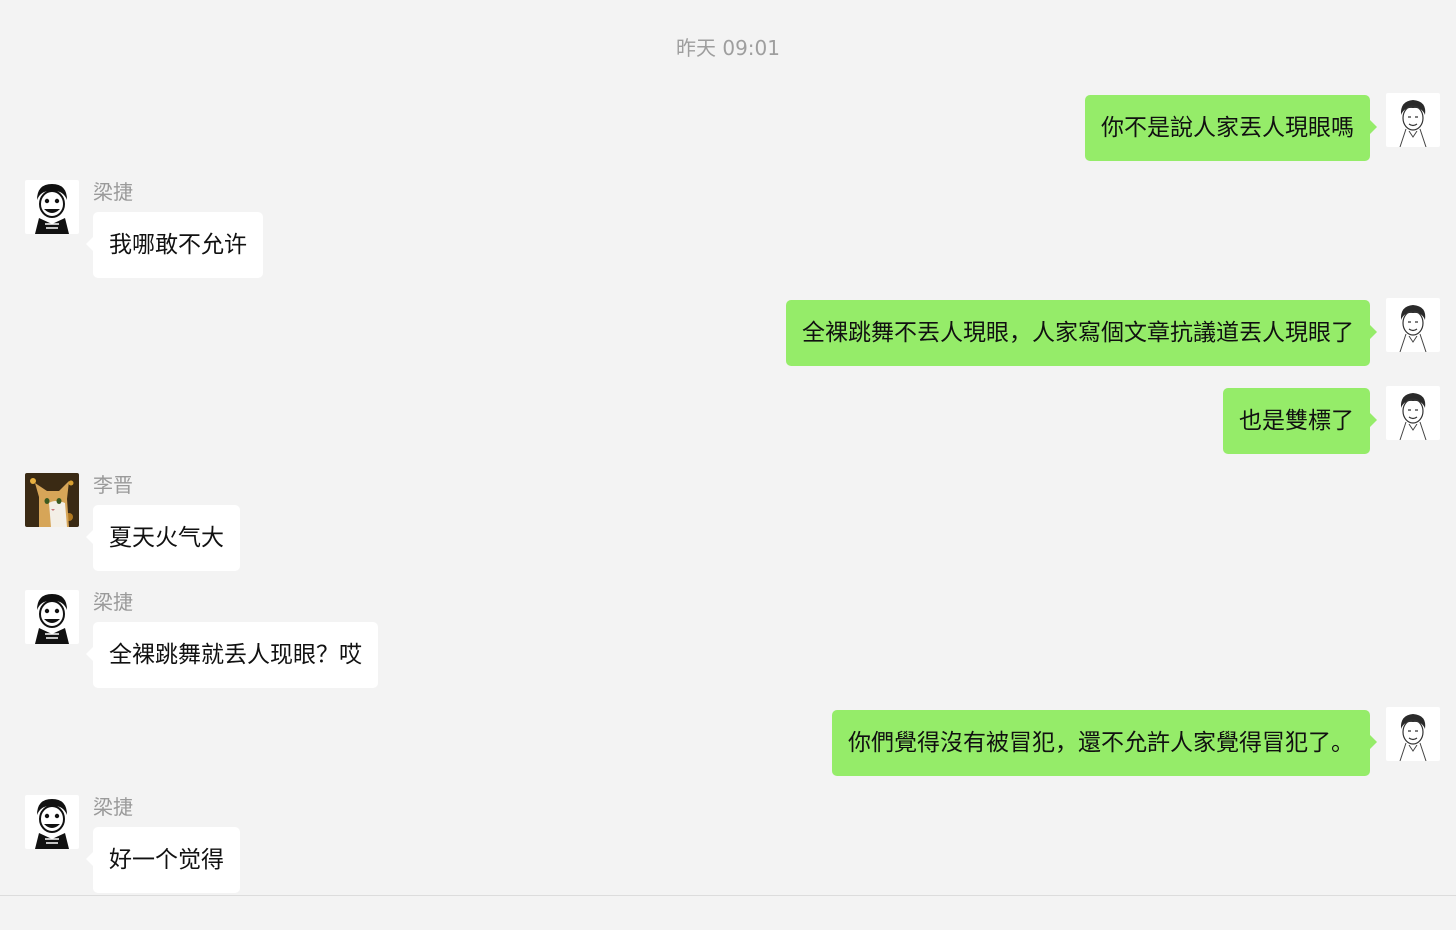  What do you see at coordinates (728, 912) in the screenshot?
I see `input-area-divider` at bounding box center [728, 912].